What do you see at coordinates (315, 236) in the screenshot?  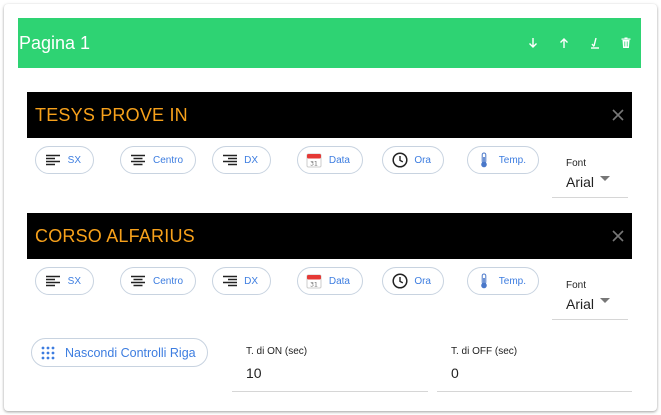 I see `row-title: CORSO ALFARIUS` at bounding box center [315, 236].